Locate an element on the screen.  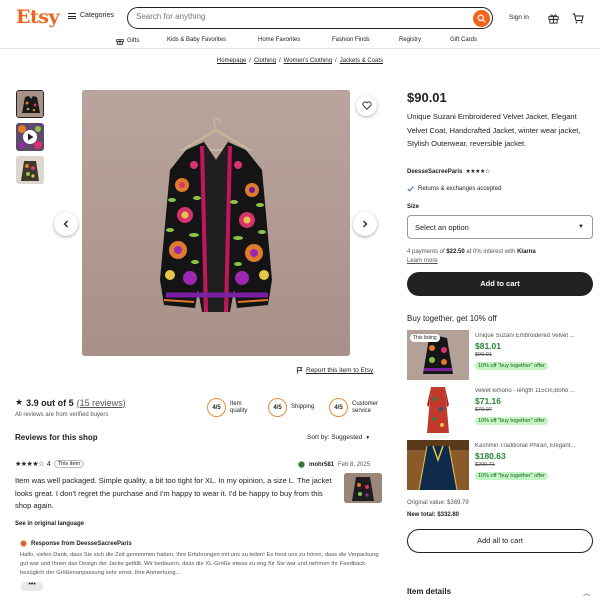
reviews-section-title: Reviews for this shop is located at coordinates (56, 437).